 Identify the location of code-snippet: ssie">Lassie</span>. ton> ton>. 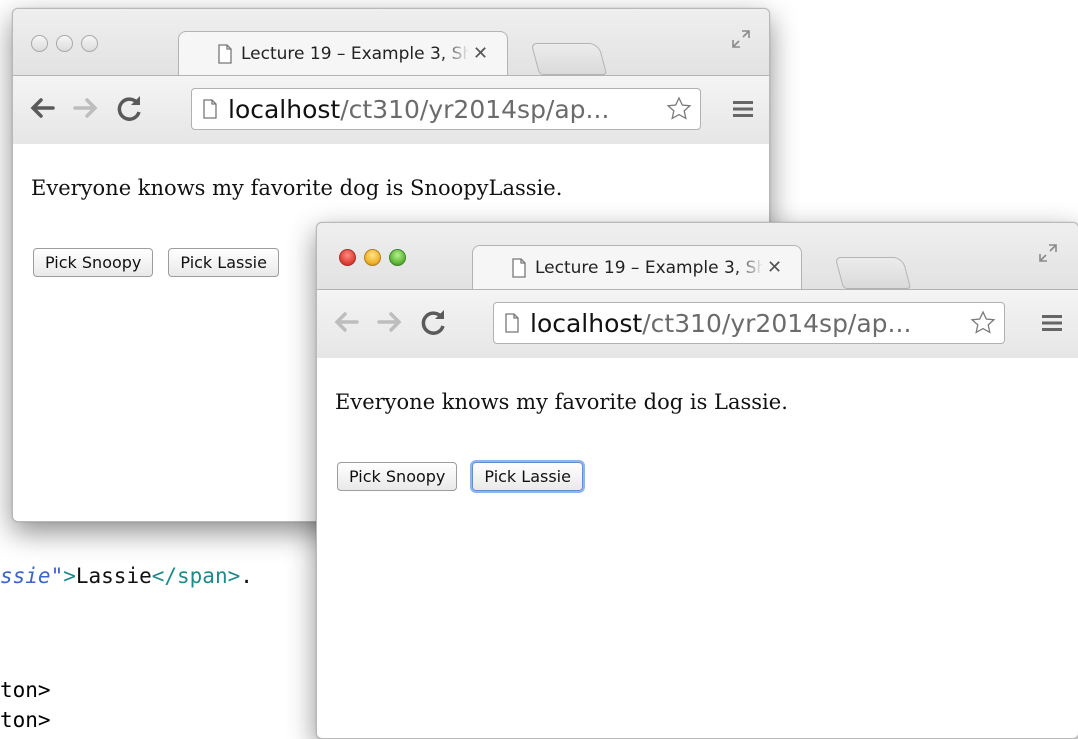
(165, 648).